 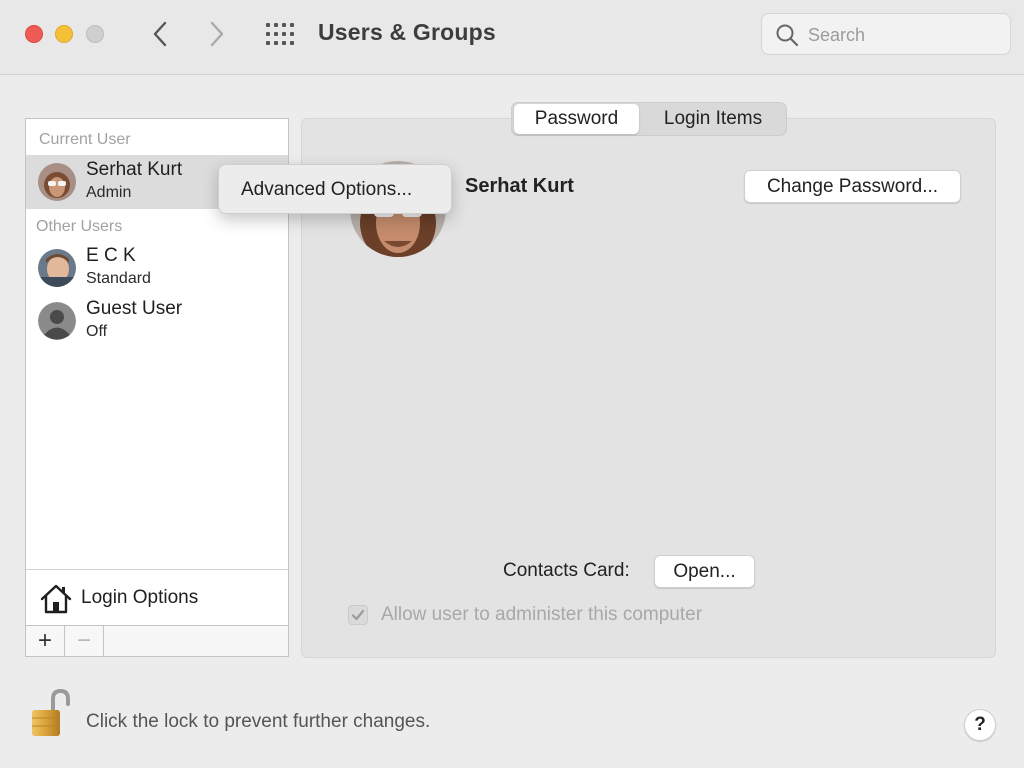 I want to click on close-window-button, so click(x=34, y=34).